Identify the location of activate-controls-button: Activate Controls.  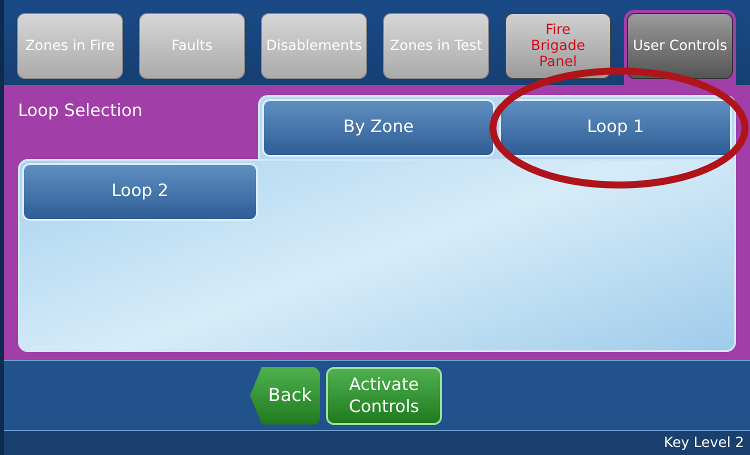
(384, 395).